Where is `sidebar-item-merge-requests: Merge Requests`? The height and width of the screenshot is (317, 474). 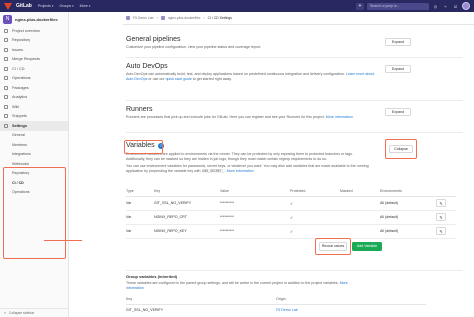 sidebar-item-merge-requests: Merge Requests is located at coordinates (34, 60).